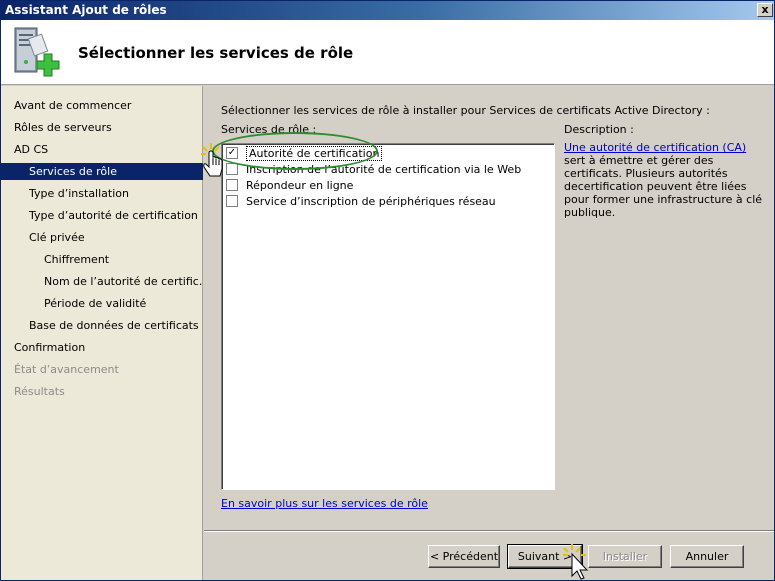 Image resolution: width=775 pixels, height=581 pixels. Describe the element at coordinates (37, 52) in the screenshot. I see `server-add-icon` at that location.